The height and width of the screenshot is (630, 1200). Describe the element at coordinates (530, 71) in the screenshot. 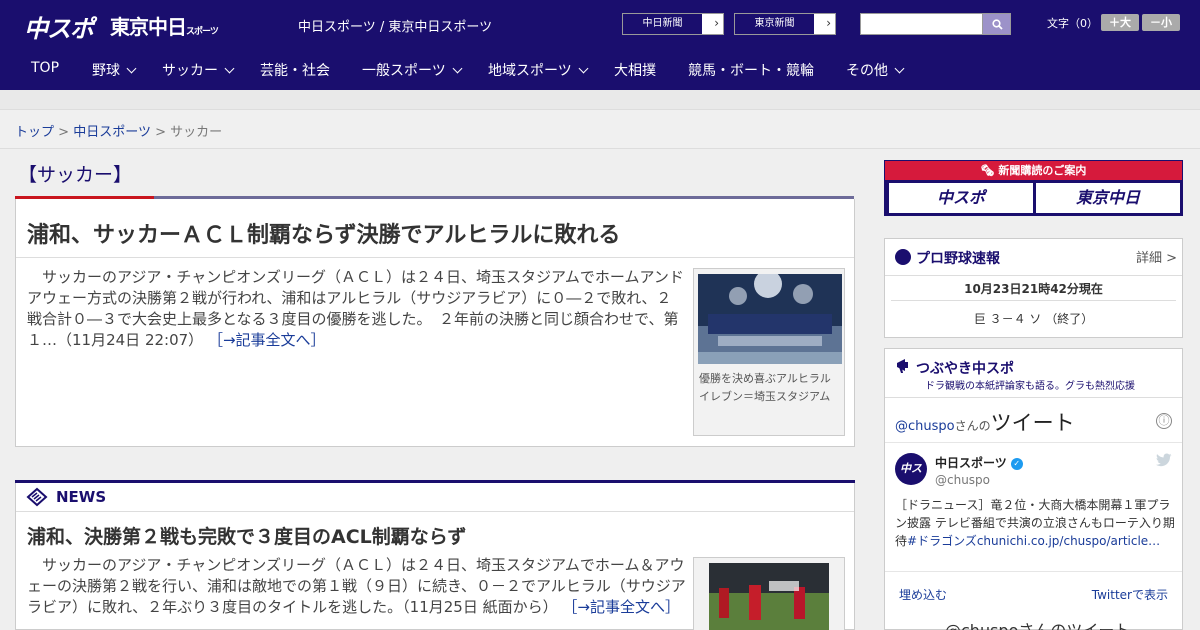

I see `nav-label: 地域スポーツ` at that location.